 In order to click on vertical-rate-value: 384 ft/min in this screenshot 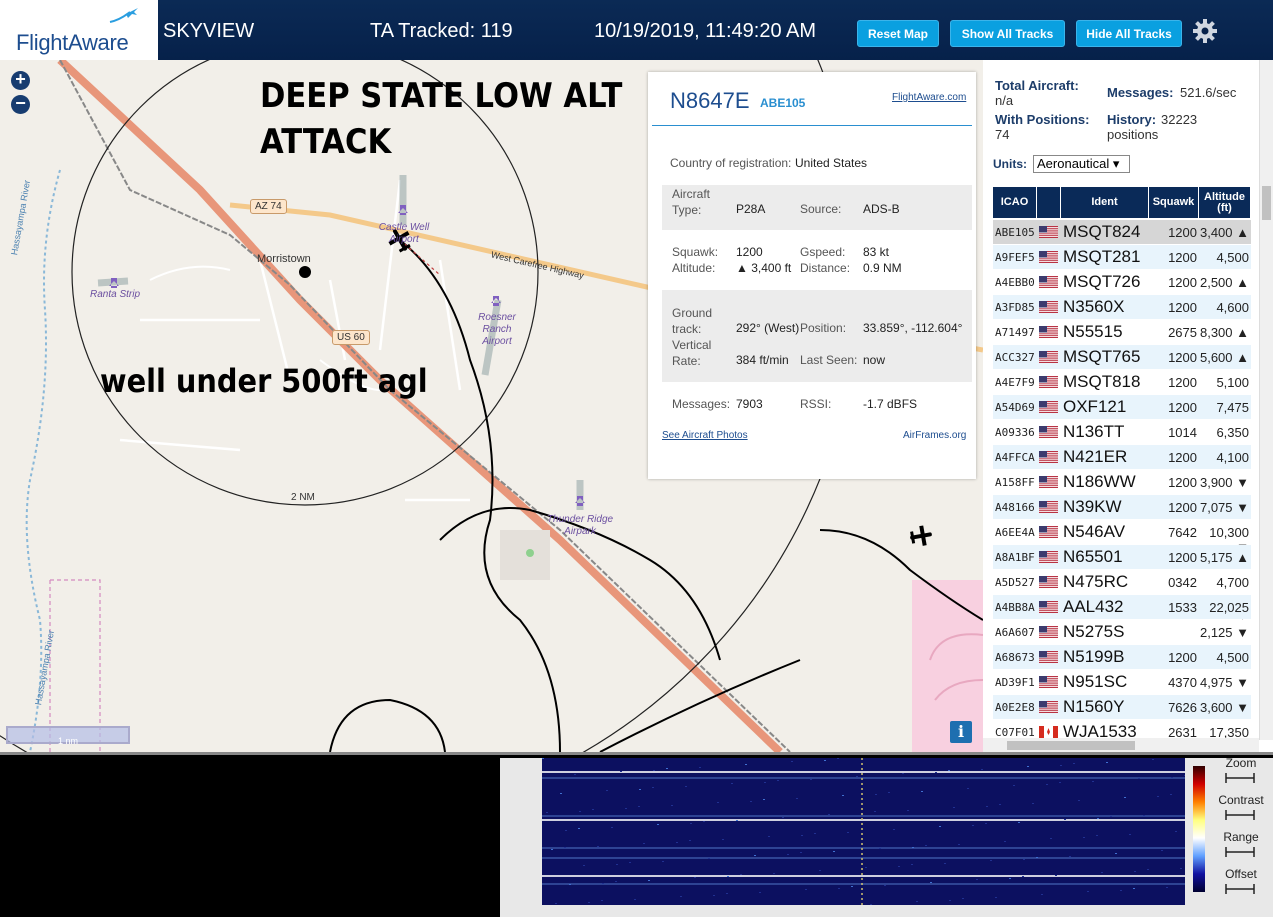, I will do `click(762, 360)`.